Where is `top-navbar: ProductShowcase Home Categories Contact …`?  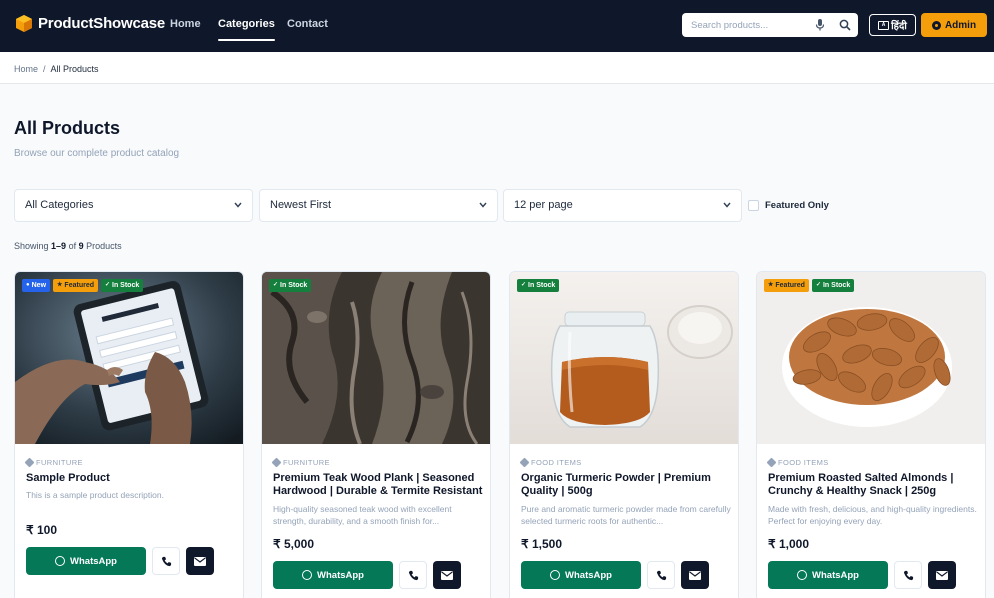 top-navbar: ProductShowcase Home Categories Contact … is located at coordinates (497, 26).